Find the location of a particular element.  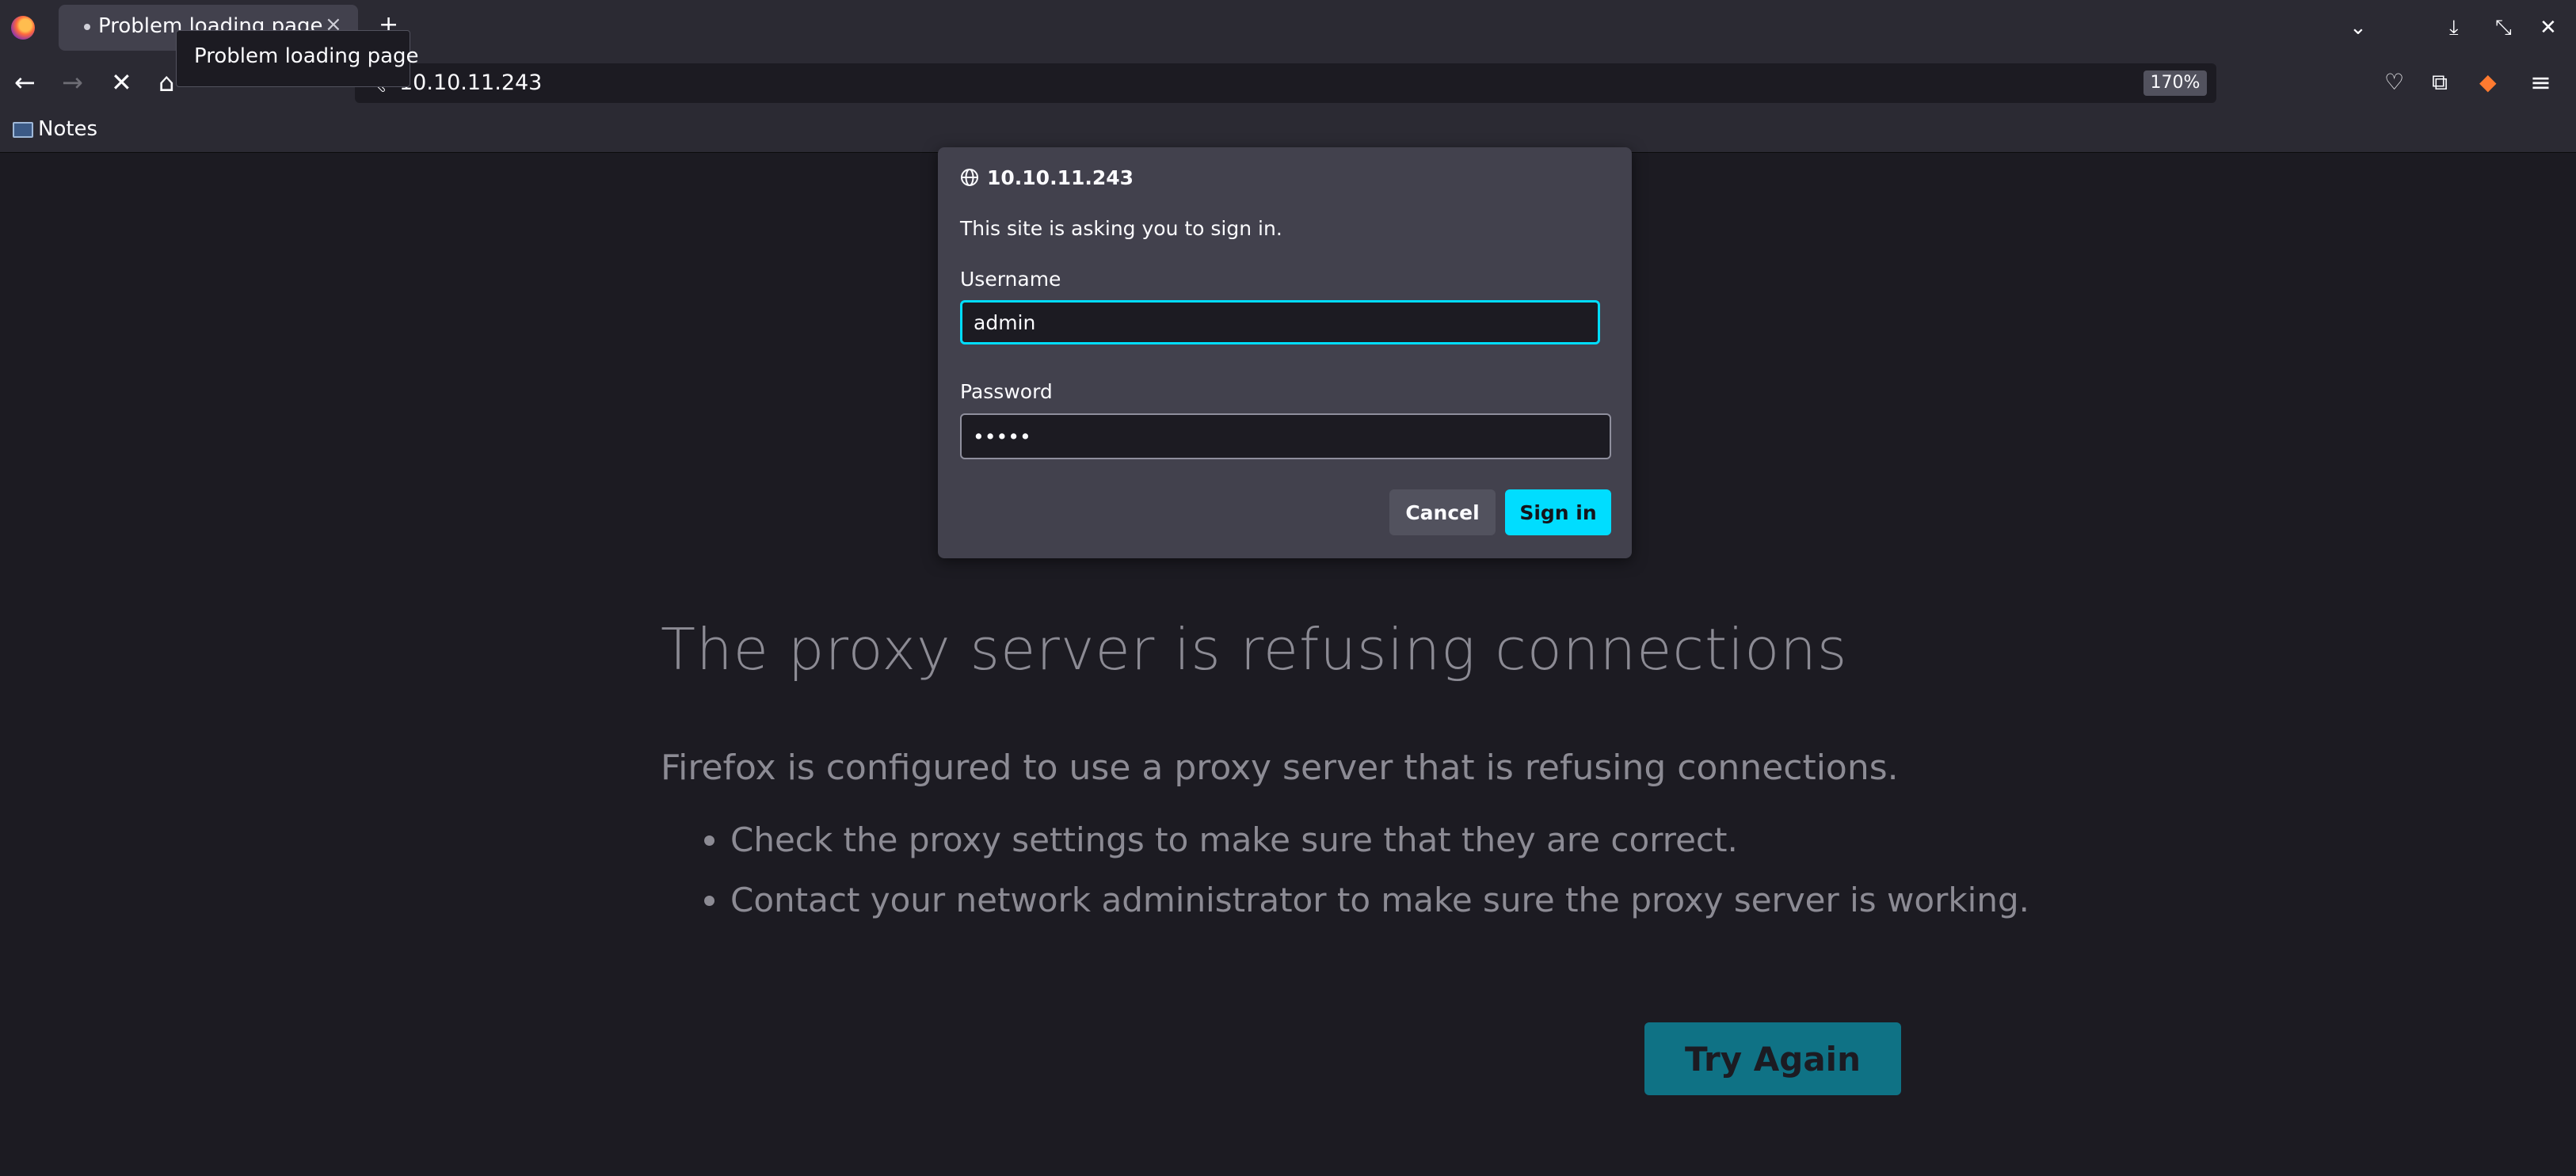

error-title: The proxy server is refusing connections is located at coordinates (1254, 649).